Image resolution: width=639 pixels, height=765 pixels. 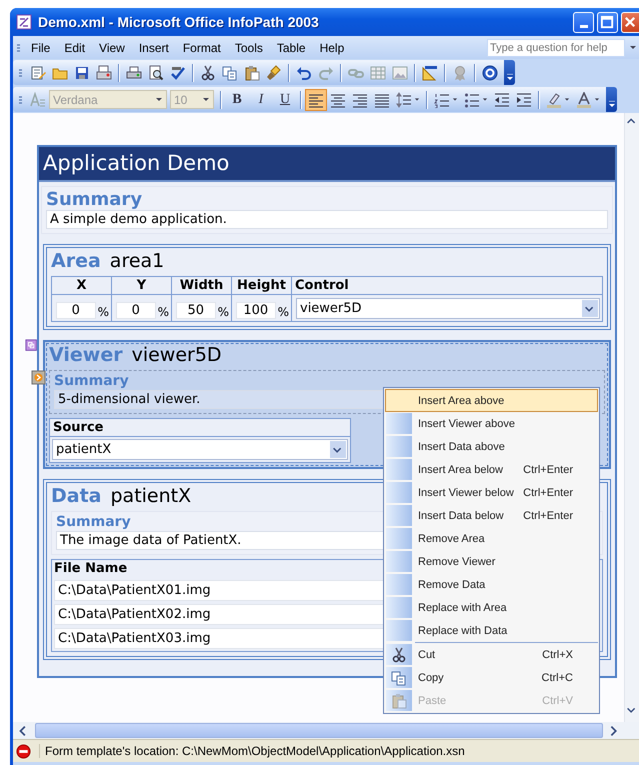 I want to click on copy-icon, so click(x=399, y=678).